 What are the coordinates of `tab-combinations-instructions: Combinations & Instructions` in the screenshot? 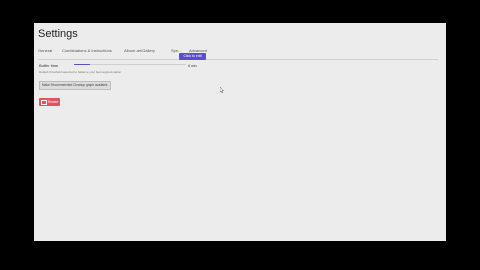 It's located at (87, 50).